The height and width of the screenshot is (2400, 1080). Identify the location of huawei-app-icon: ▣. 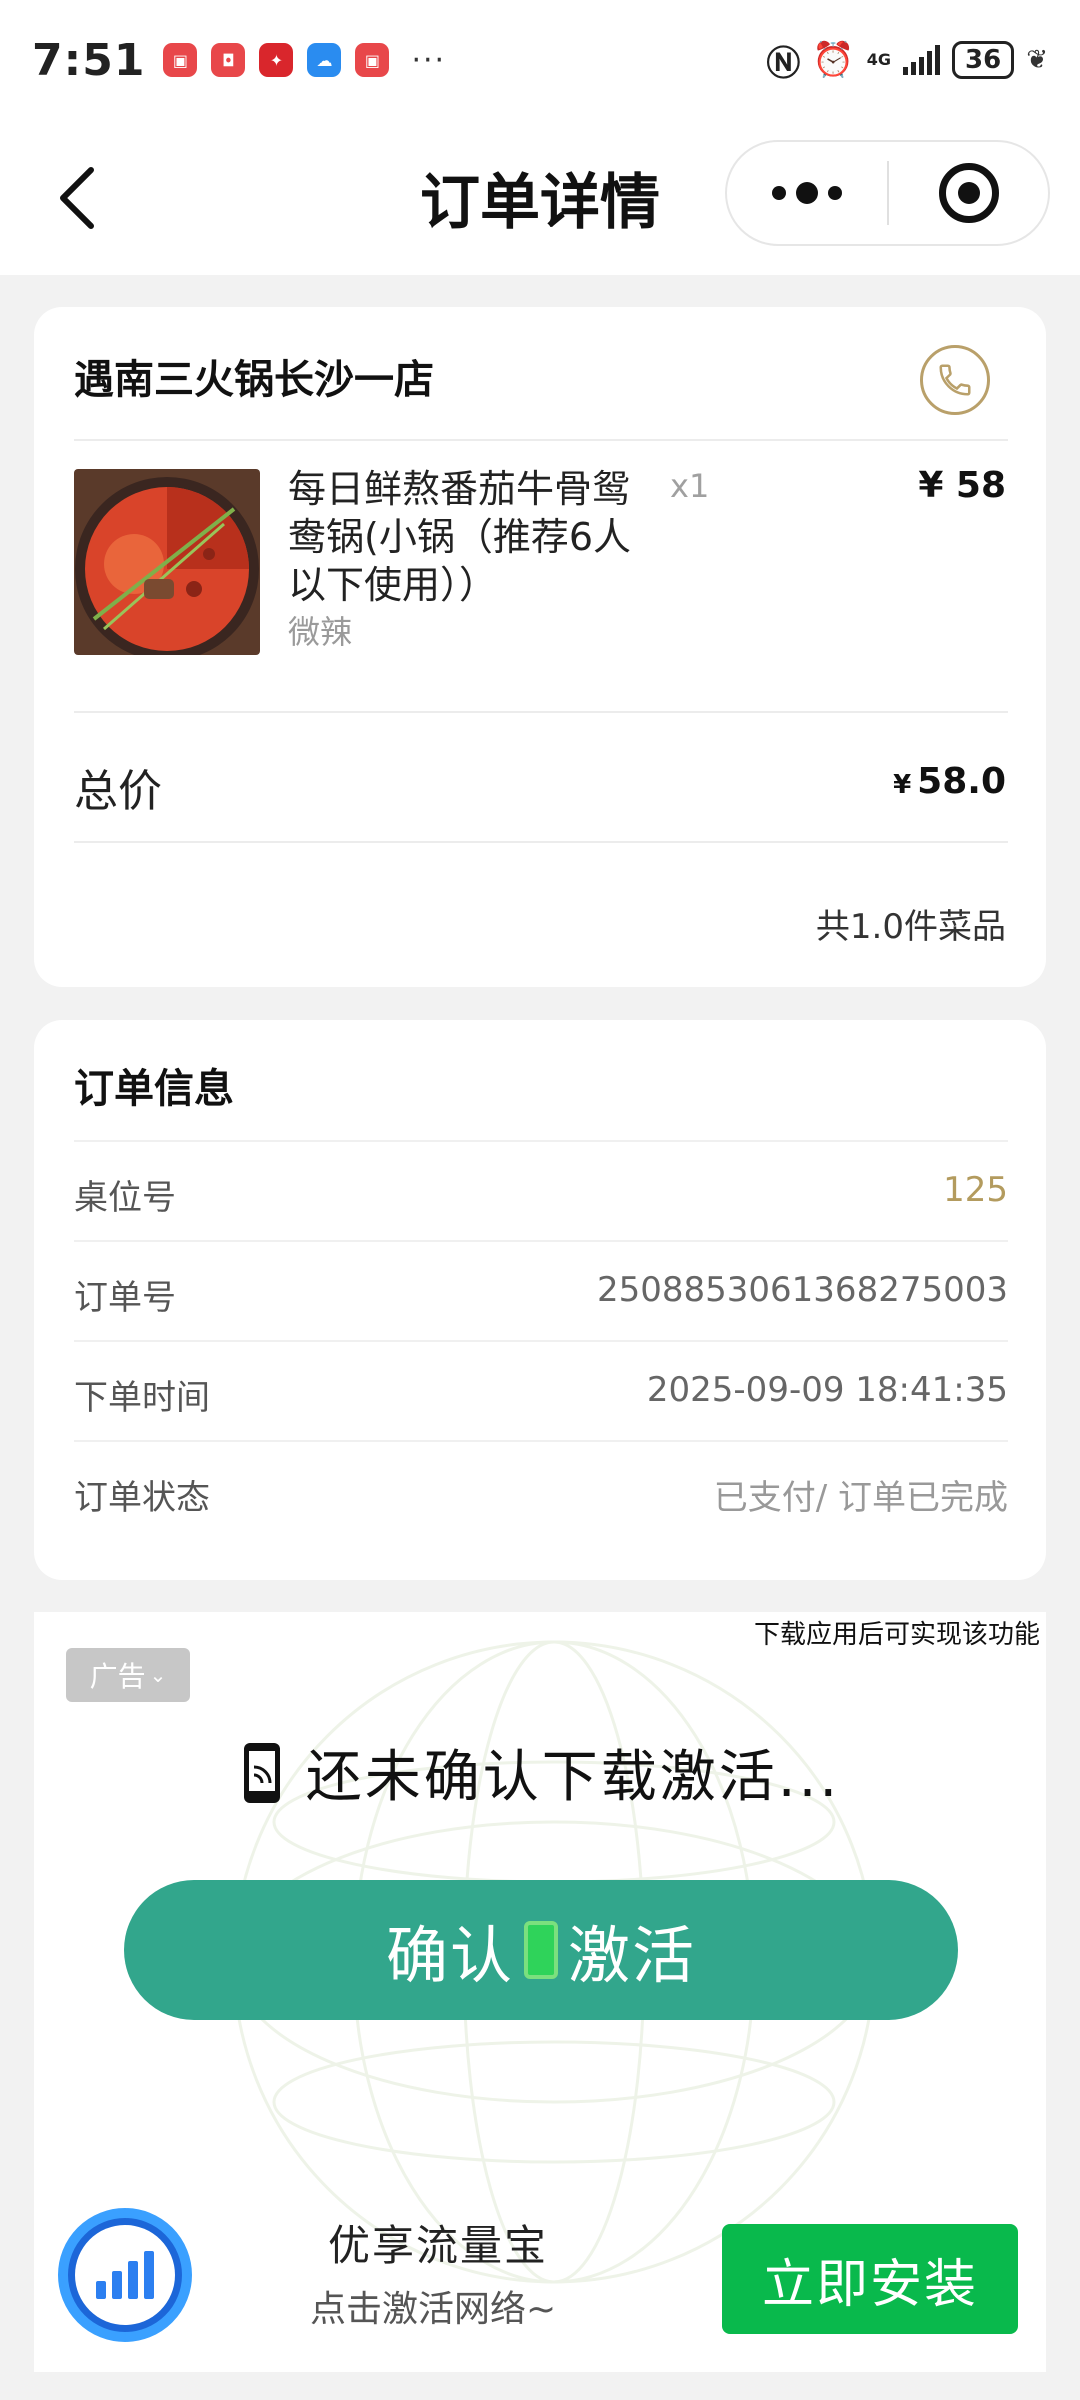
(180, 60).